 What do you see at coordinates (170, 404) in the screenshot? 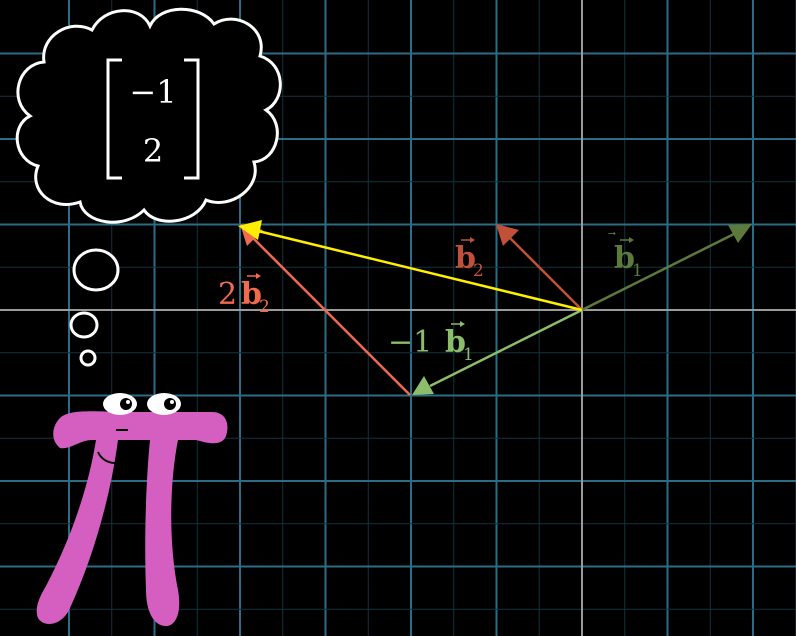
I see `pi-right-pupil` at bounding box center [170, 404].